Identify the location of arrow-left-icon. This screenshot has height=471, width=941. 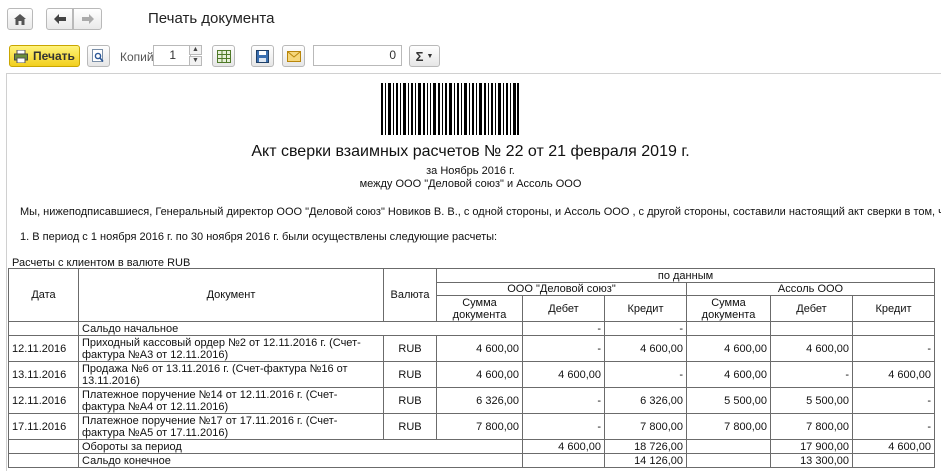
(59, 19).